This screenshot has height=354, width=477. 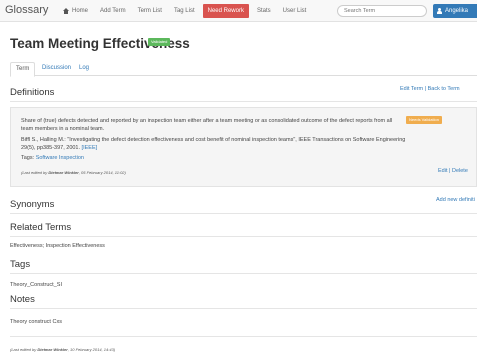 I want to click on term-links: Edit Term | Back to Term, so click(x=430, y=89).